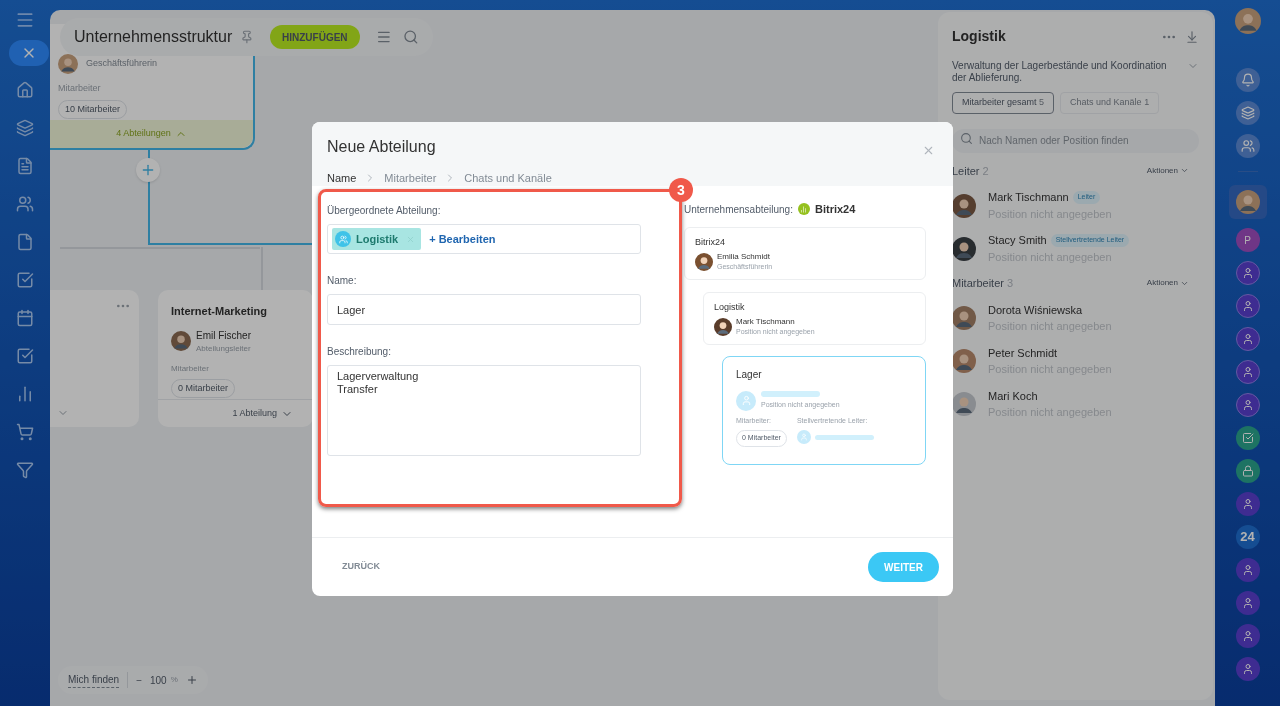 The image size is (1280, 706). Describe the element at coordinates (1075, 140) in the screenshot. I see `search-field: Nach Namen oder Position finden` at that location.